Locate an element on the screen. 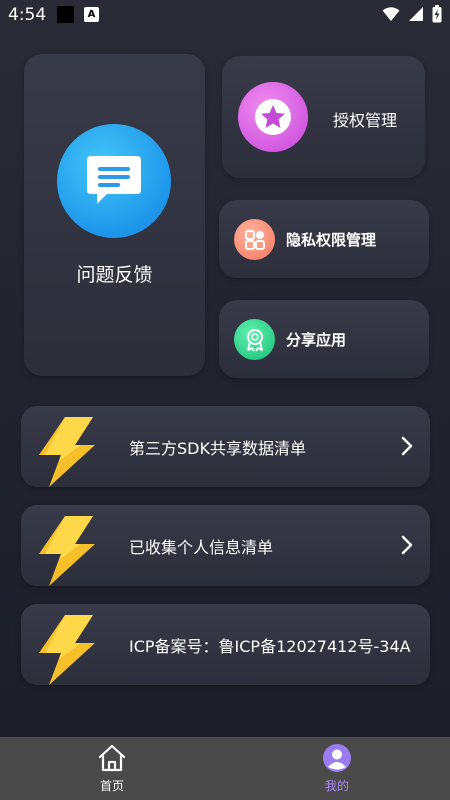 This screenshot has height=800, width=450. chat-bubble-icon is located at coordinates (114, 181).